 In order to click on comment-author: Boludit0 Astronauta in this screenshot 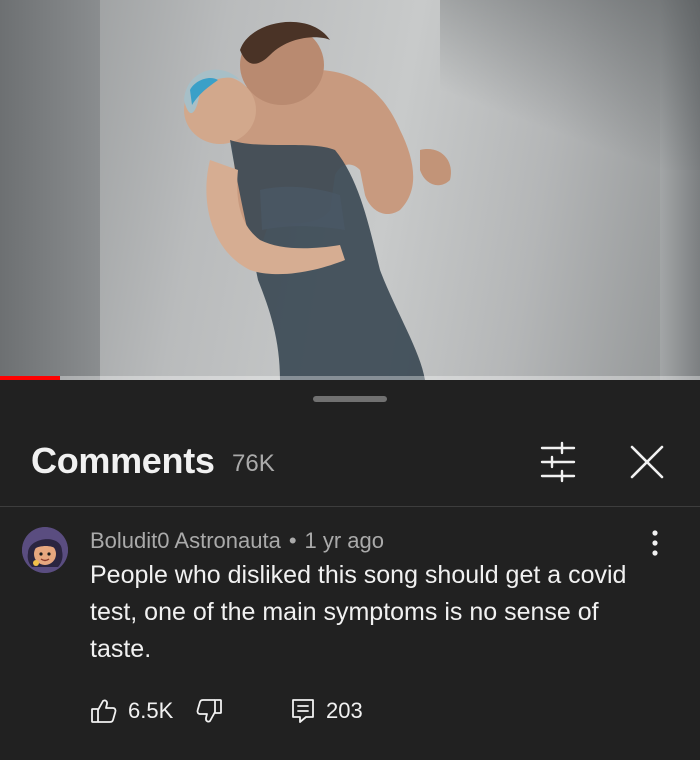, I will do `click(185, 540)`.